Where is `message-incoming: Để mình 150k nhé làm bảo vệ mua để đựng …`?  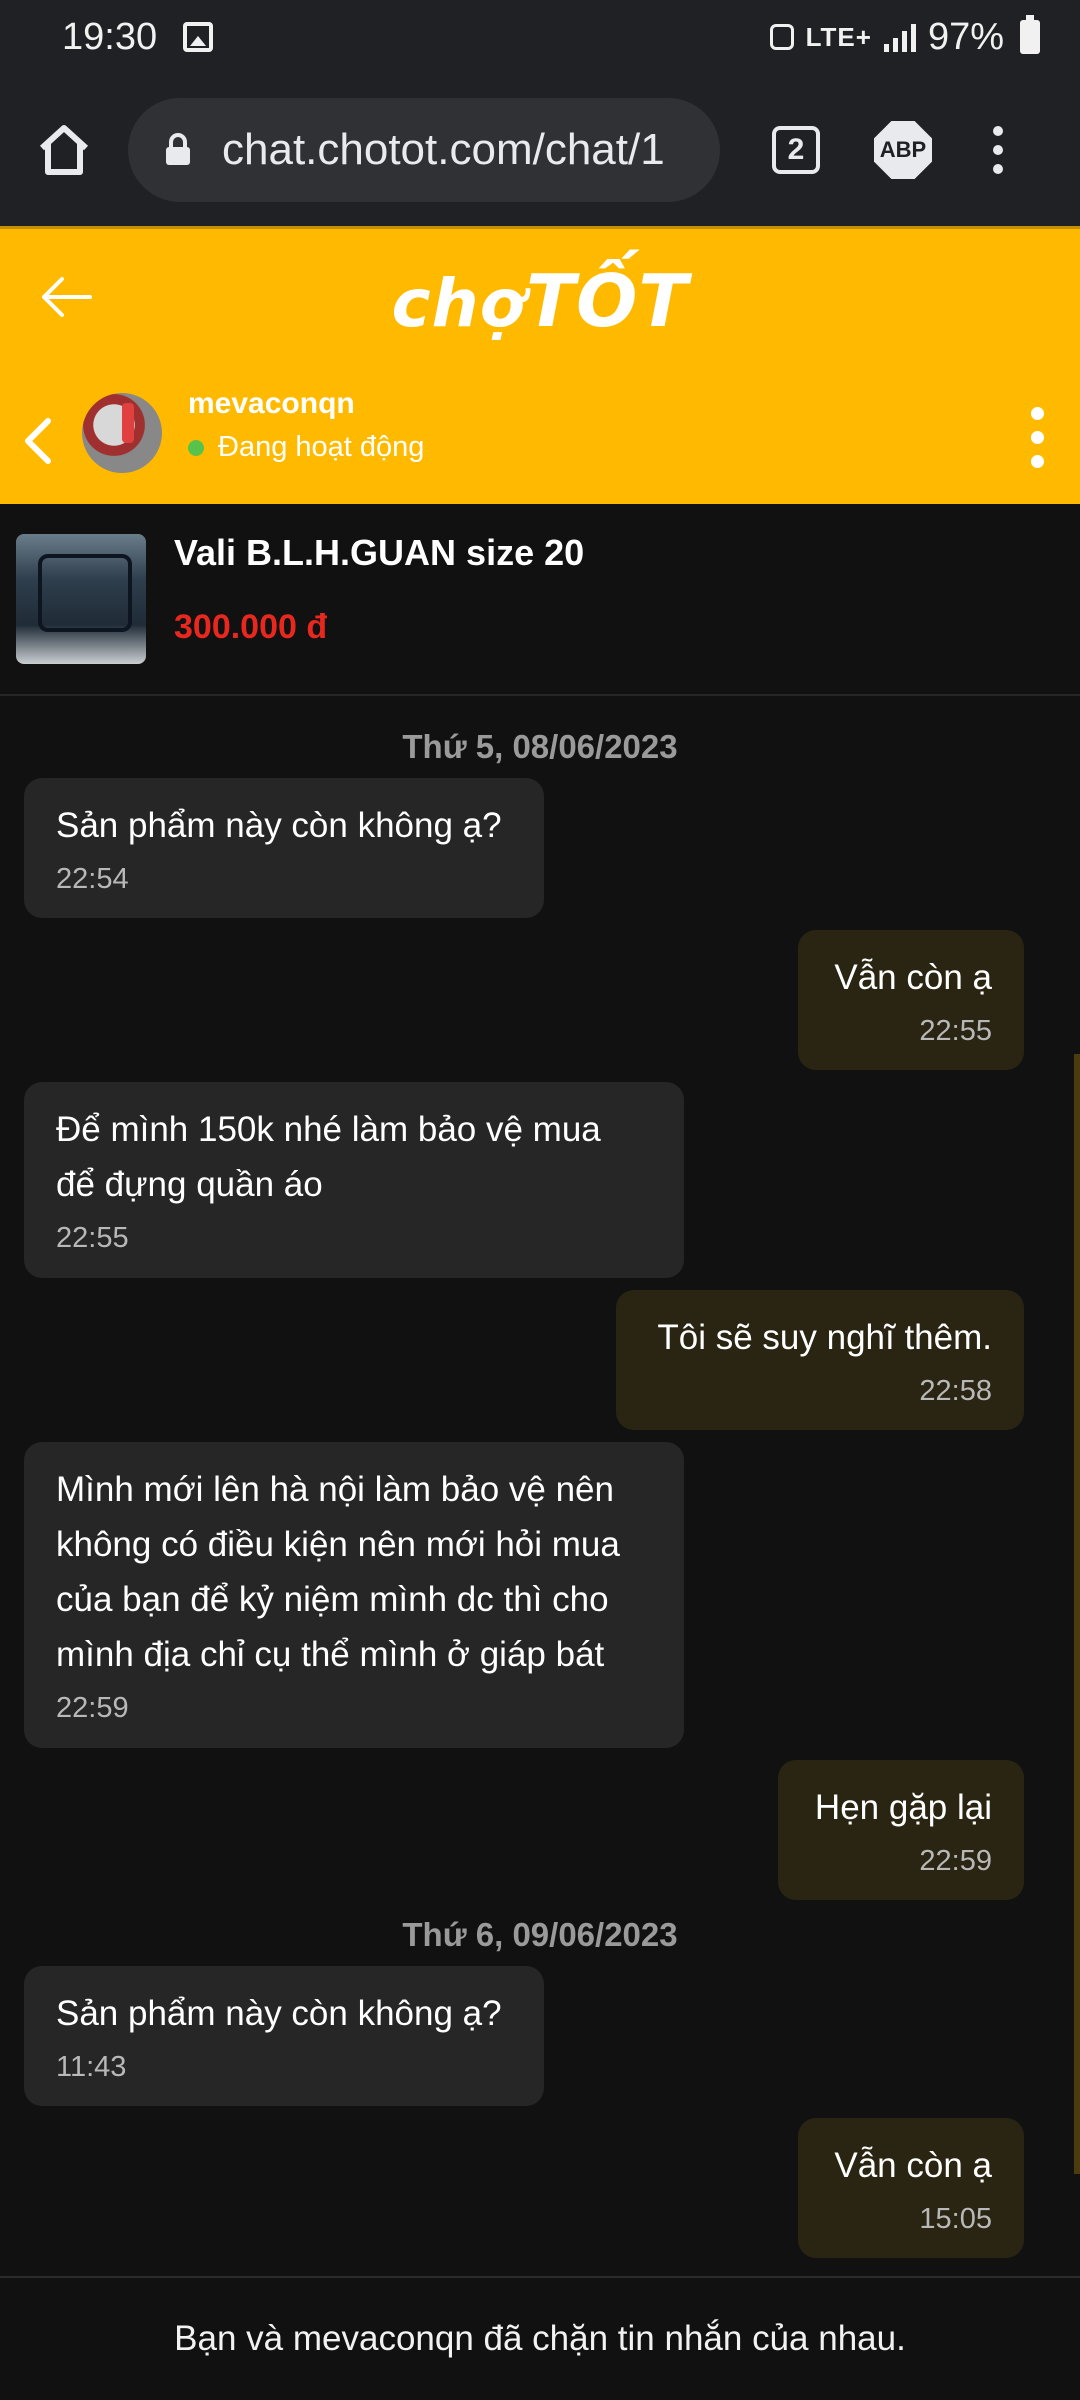 message-incoming: Để mình 150k nhé làm bảo vệ mua để đựng … is located at coordinates (354, 1180).